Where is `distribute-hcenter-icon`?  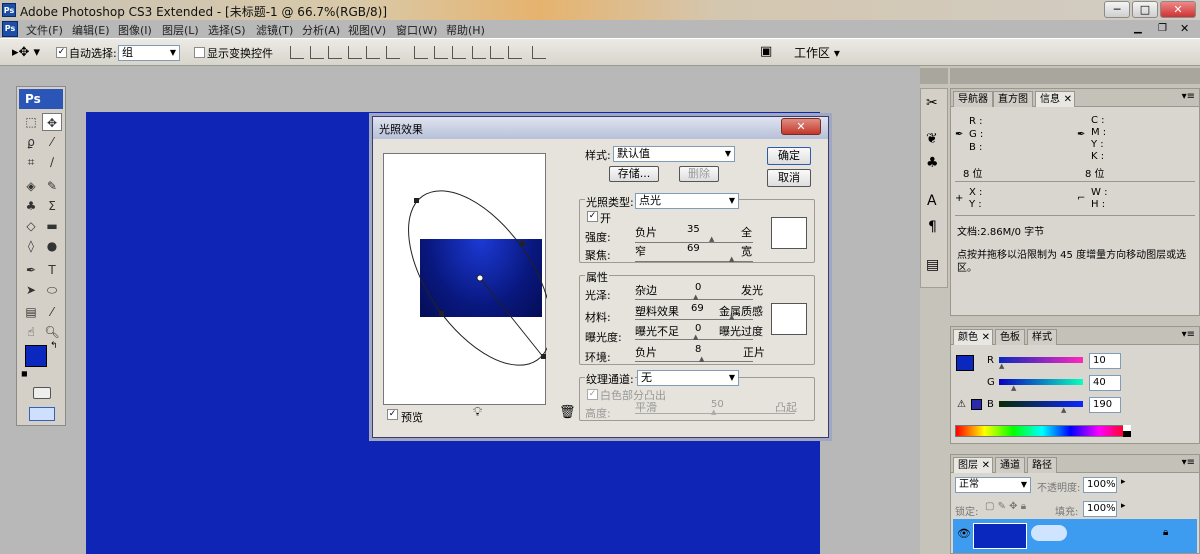 distribute-hcenter-icon is located at coordinates (497, 52).